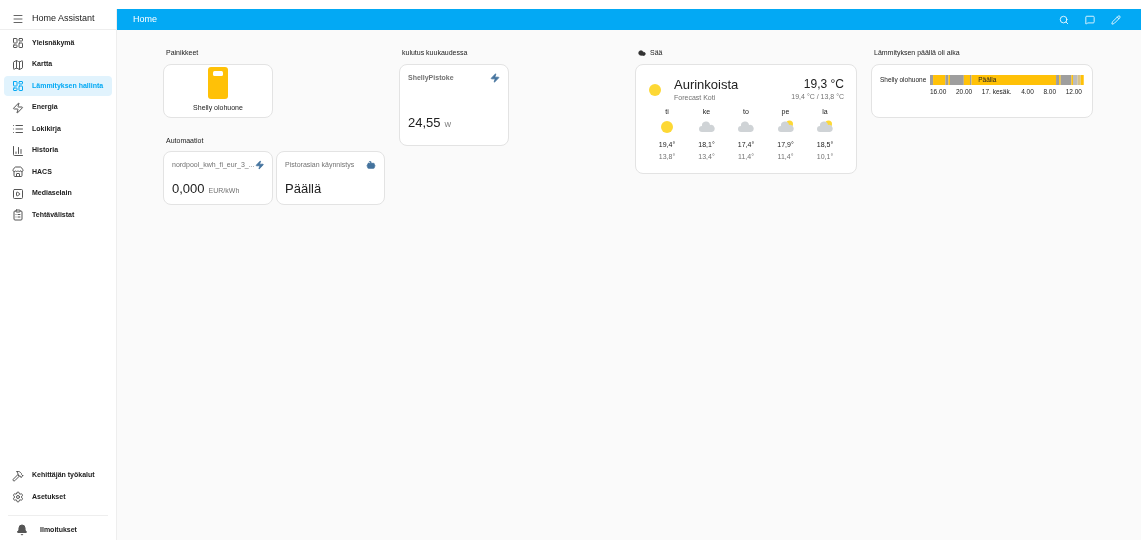 This screenshot has width=1141, height=540. I want to click on page-title: Home, so click(145, 19).